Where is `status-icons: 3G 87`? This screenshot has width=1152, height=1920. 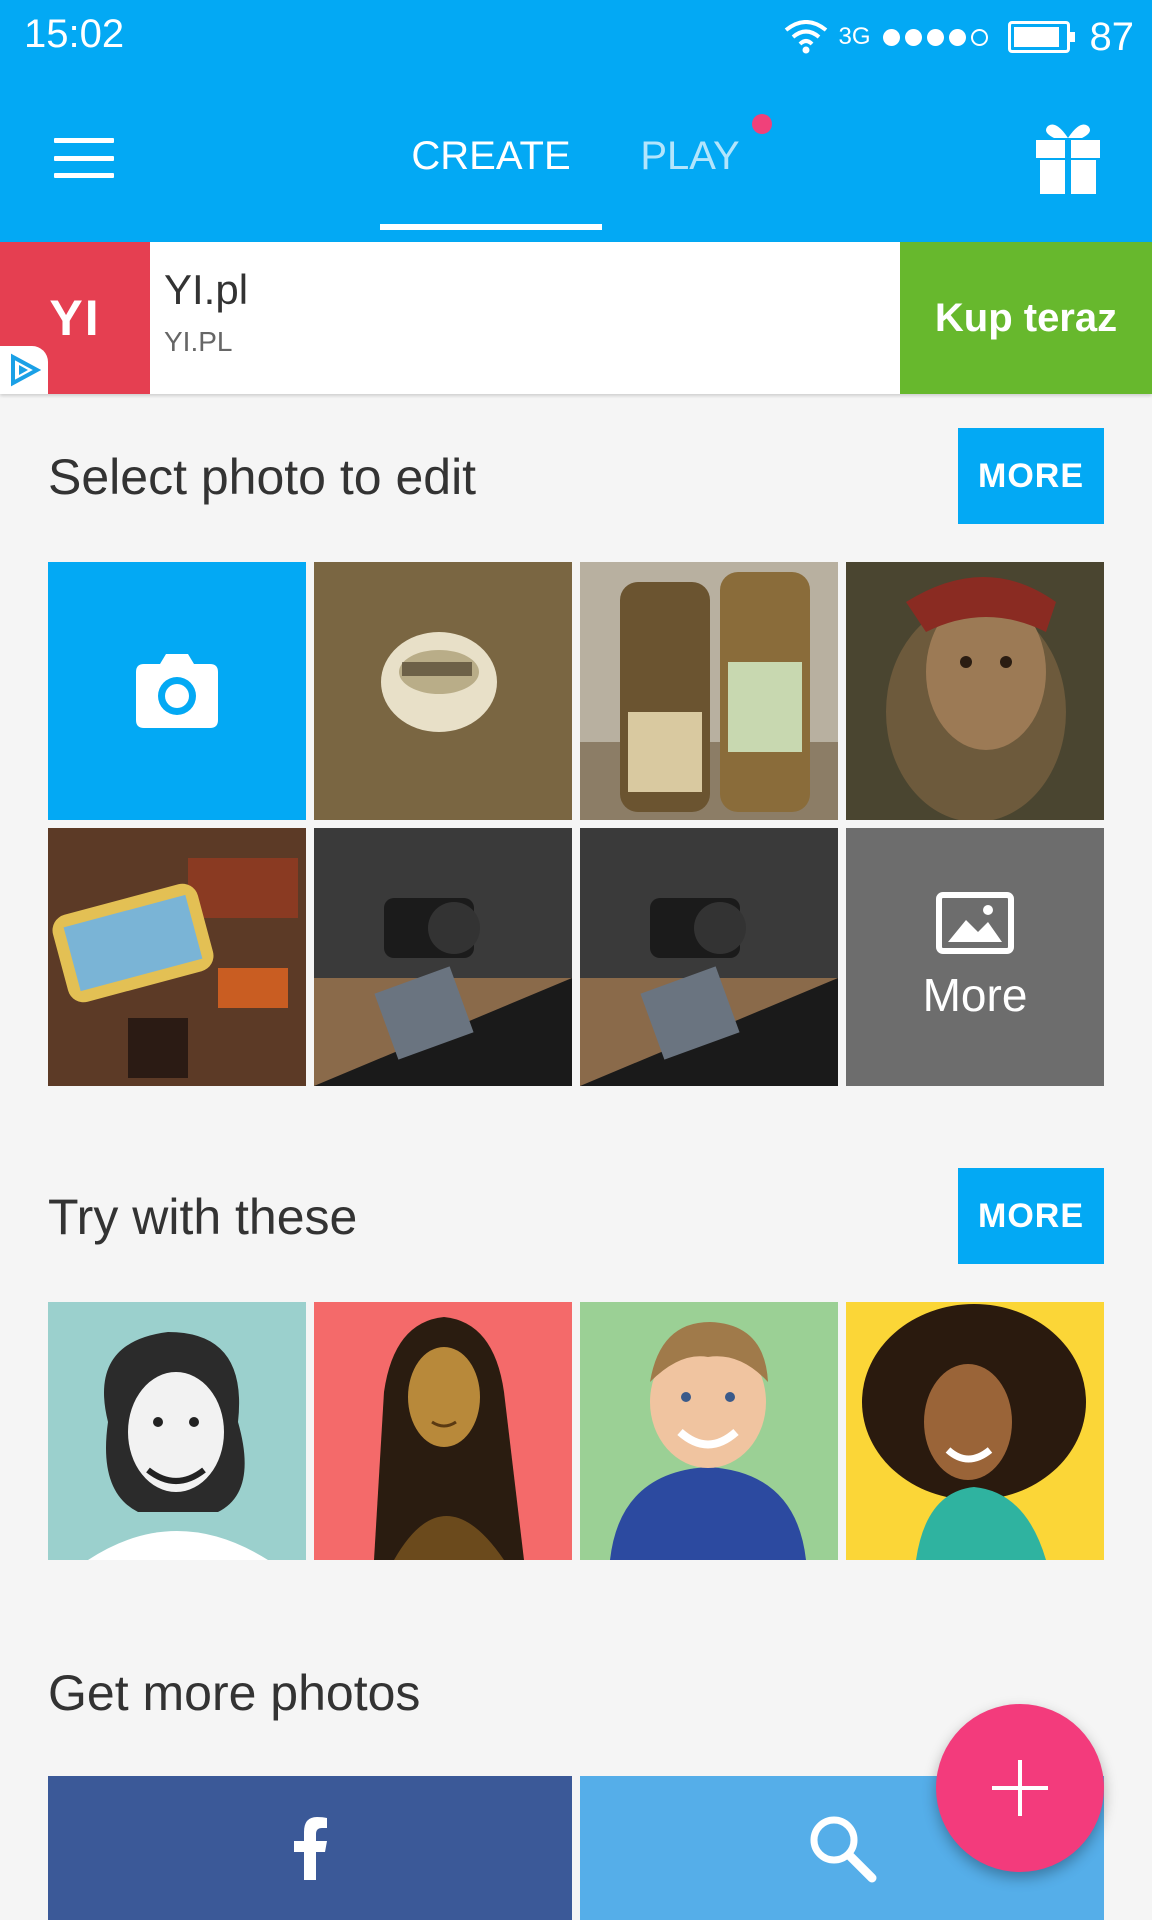
status-icons: 3G 87 is located at coordinates (959, 37).